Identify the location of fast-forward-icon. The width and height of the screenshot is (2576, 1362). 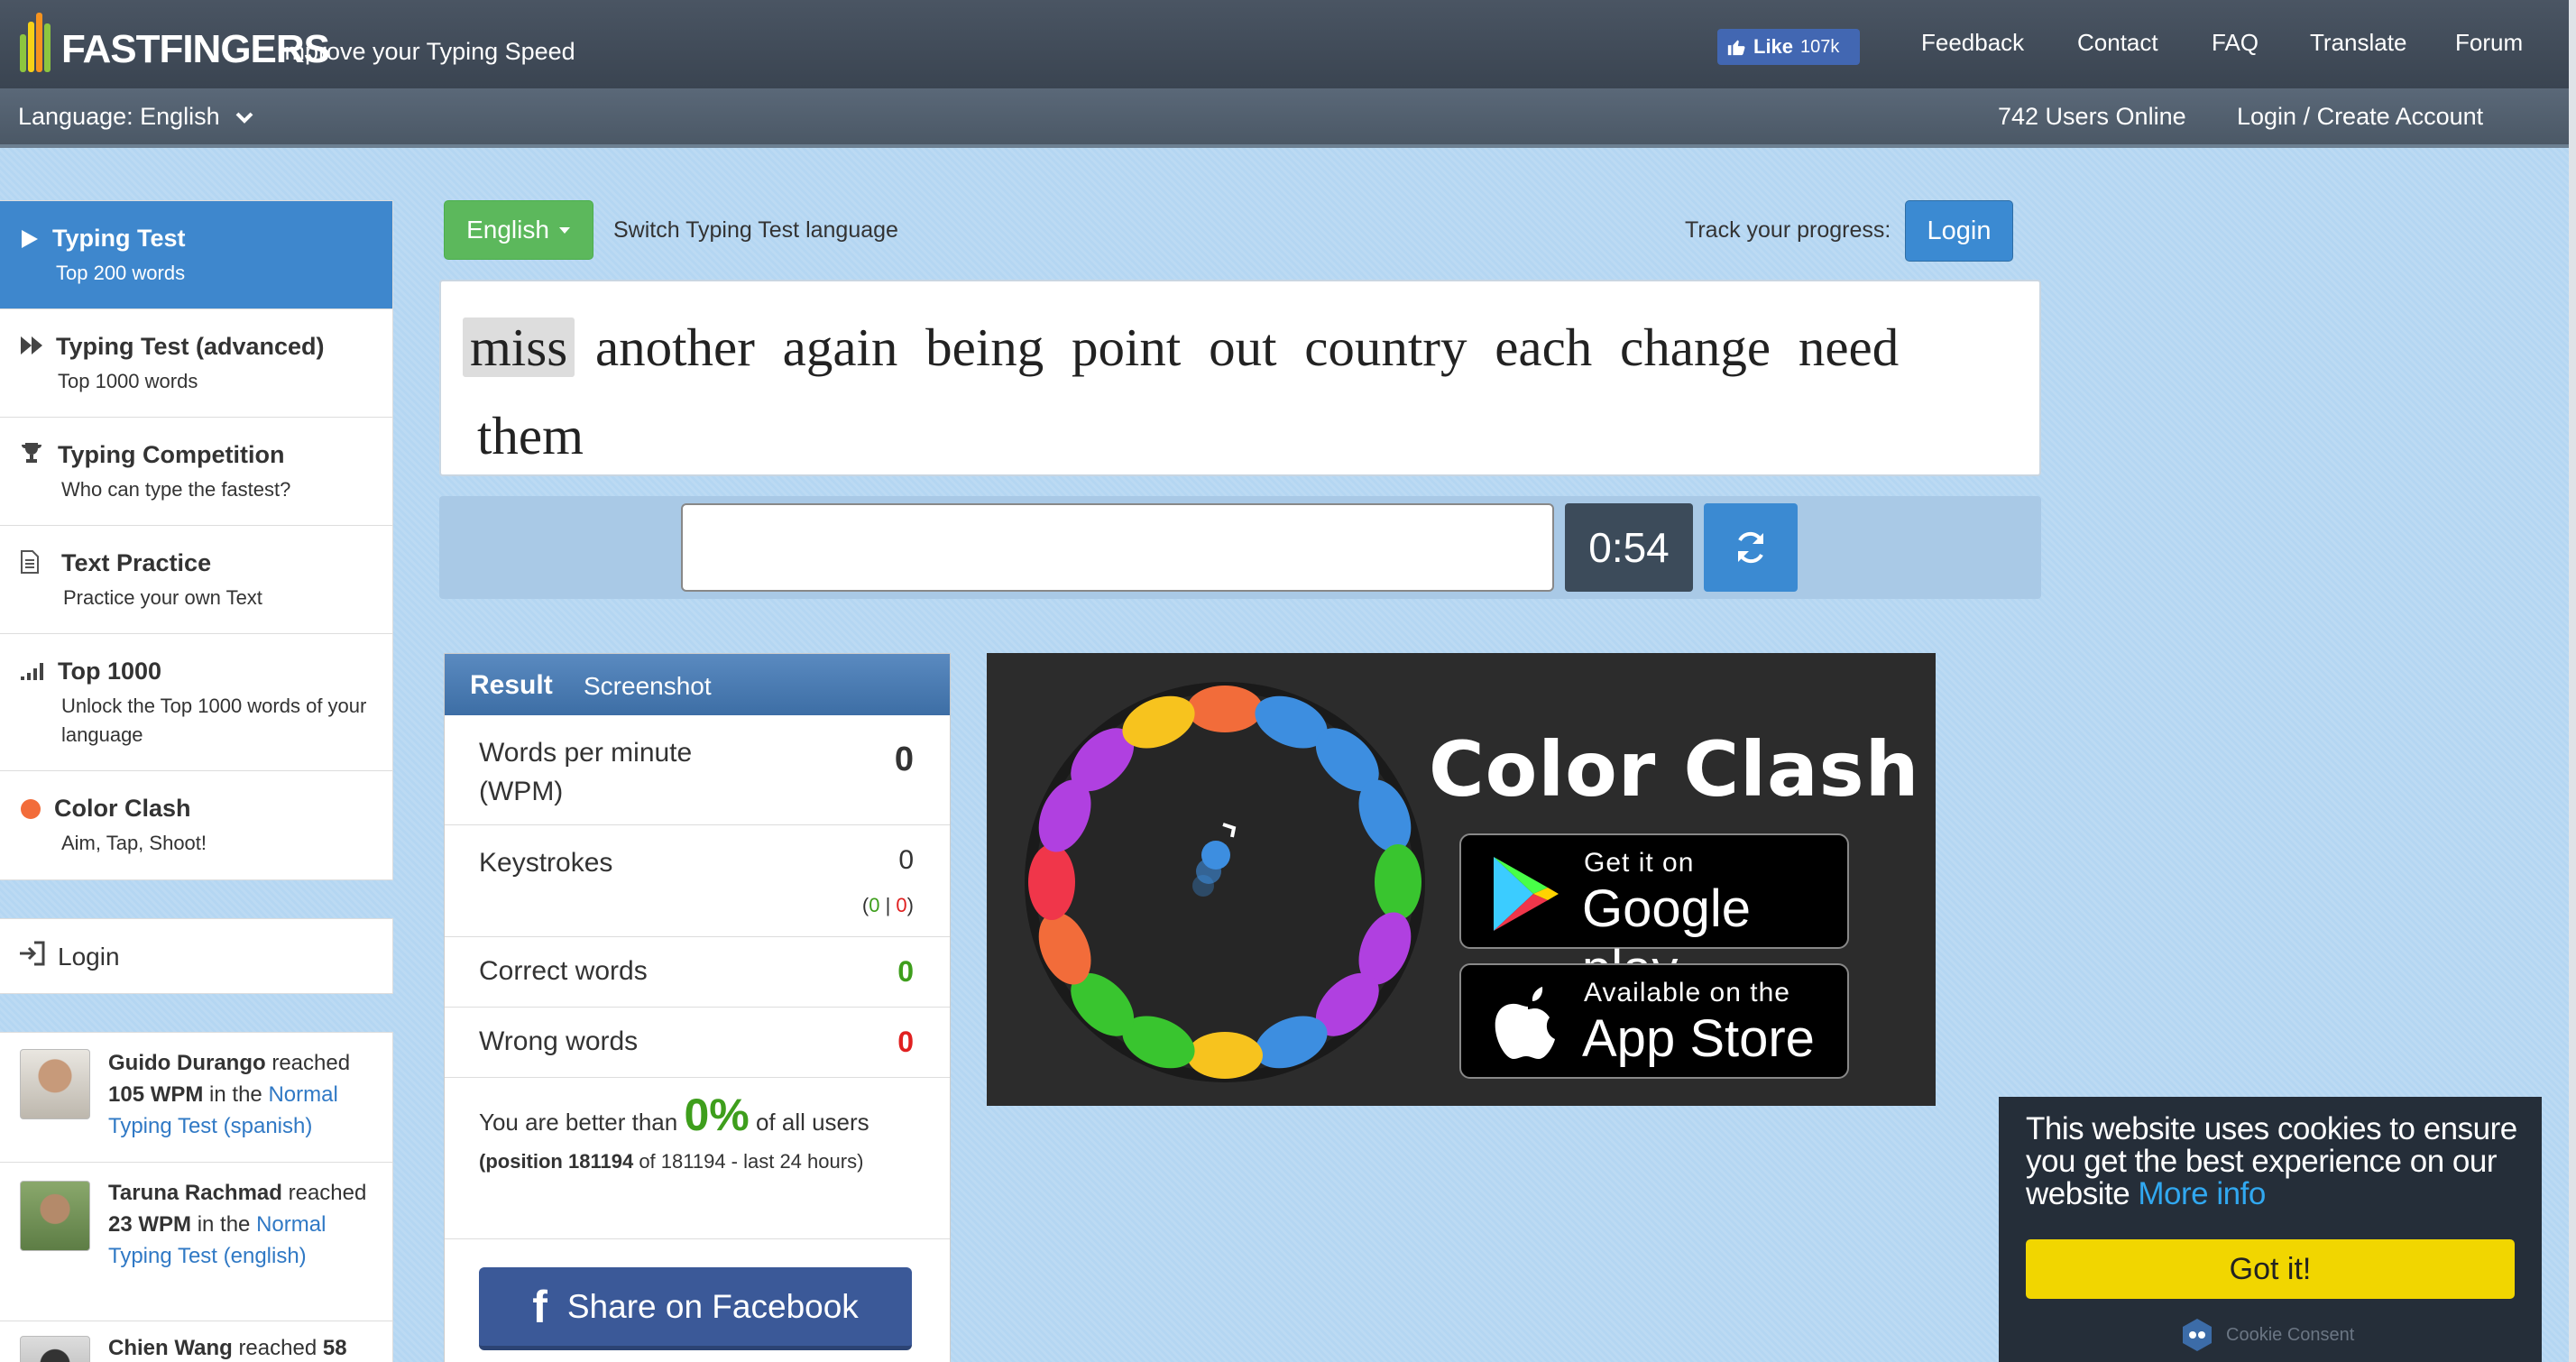
(32, 345).